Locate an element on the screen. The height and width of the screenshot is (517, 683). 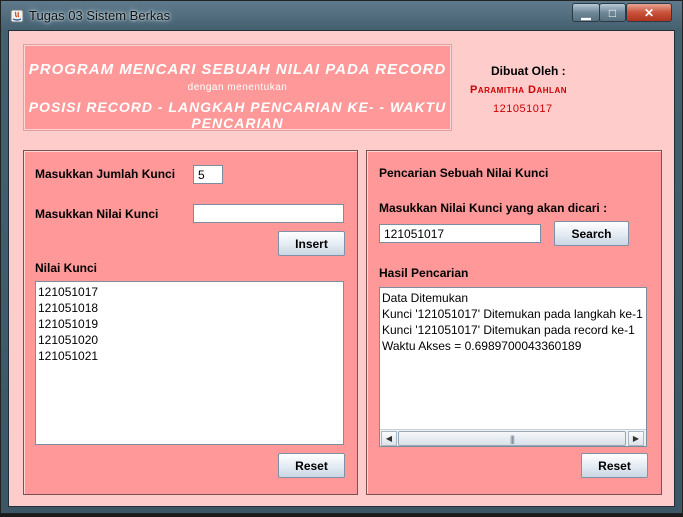
banner-subtitle: dengan menentukan is located at coordinates (237, 87).